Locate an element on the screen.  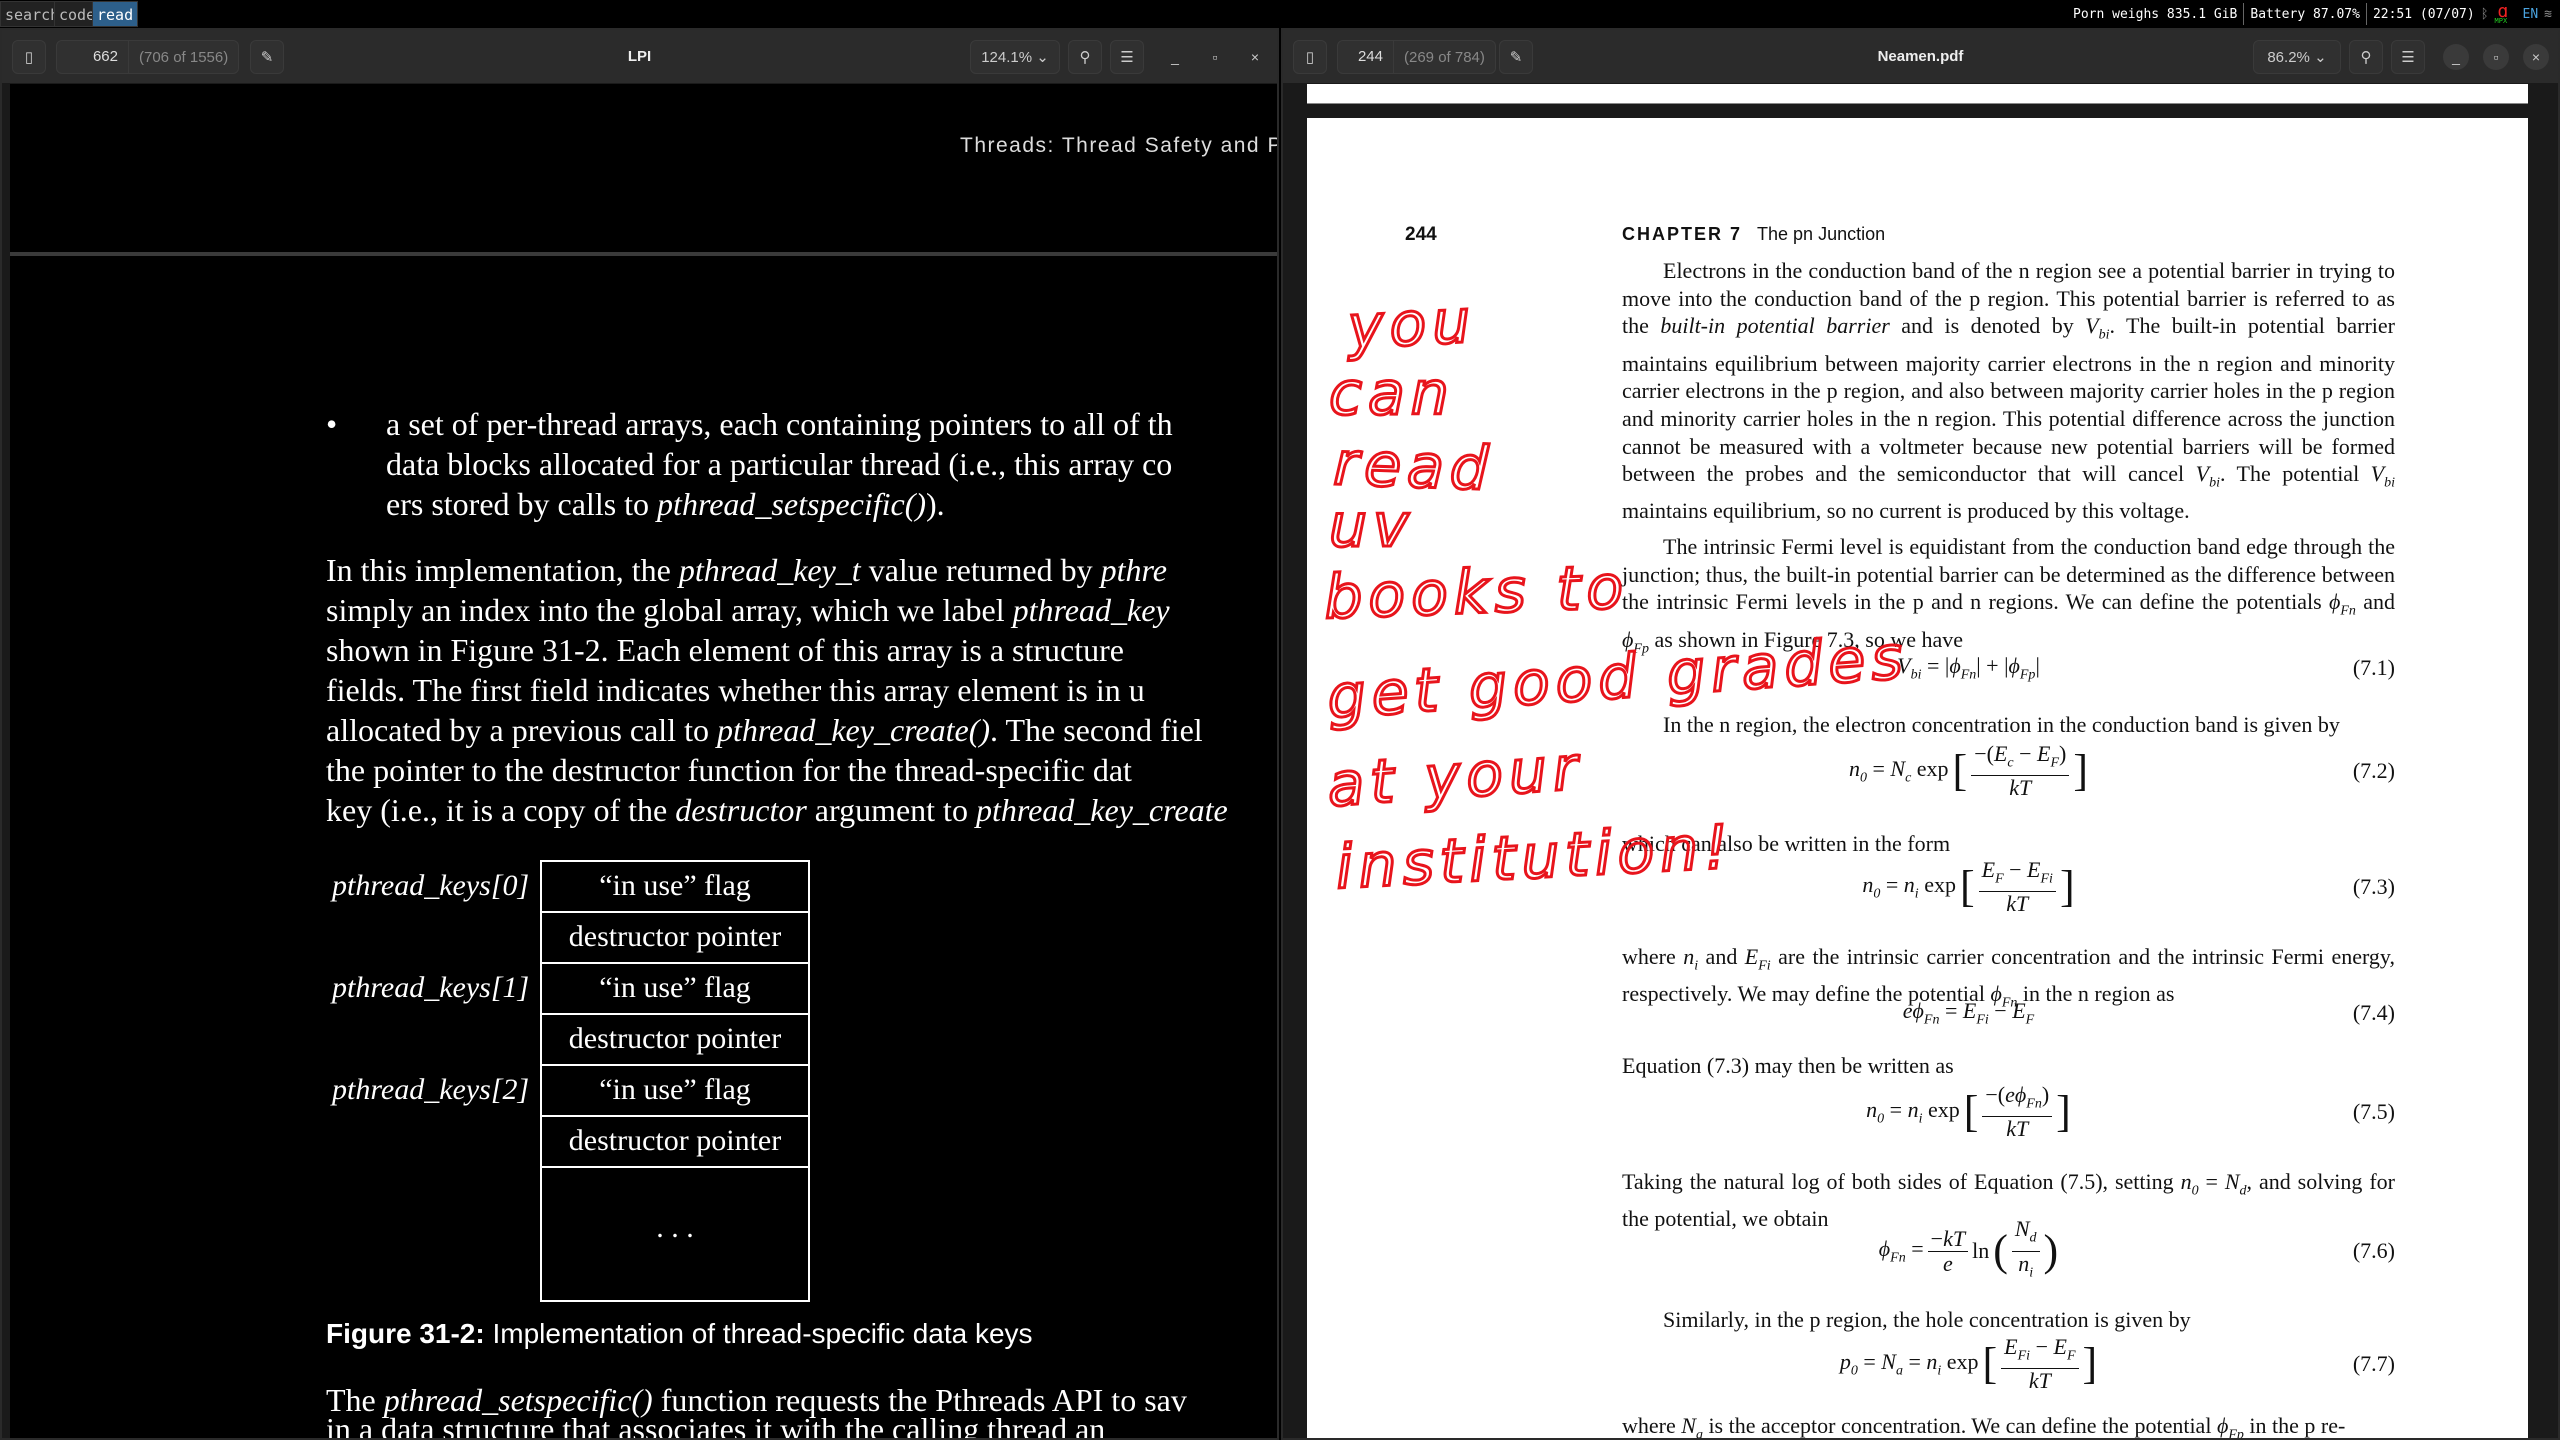
zoom-select: 124.1% ⌄ is located at coordinates (1015, 57).